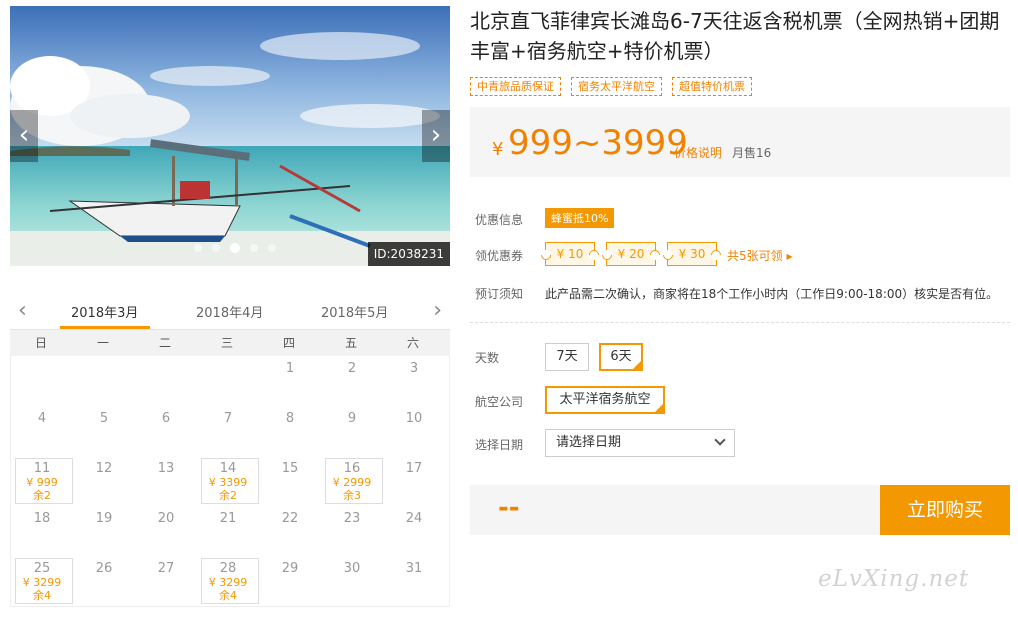  What do you see at coordinates (414, 518) in the screenshot?
I see `day-number: 24` at bounding box center [414, 518].